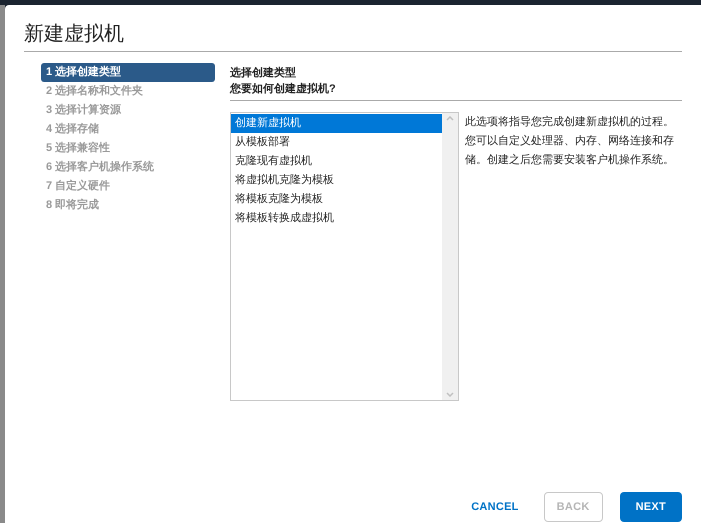 The width and height of the screenshot is (701, 523). Describe the element at coordinates (450, 394) in the screenshot. I see `scroll-down-icon` at that location.